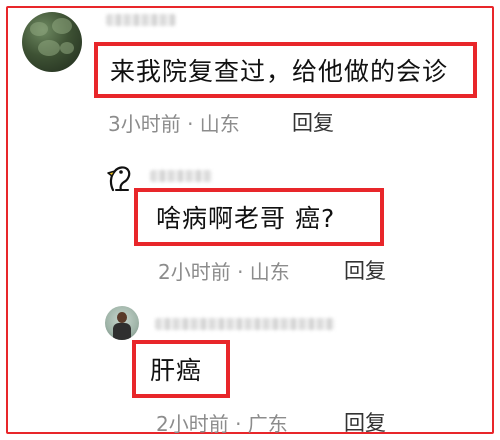  I want to click on comment-text: 肝癌, so click(176, 370).